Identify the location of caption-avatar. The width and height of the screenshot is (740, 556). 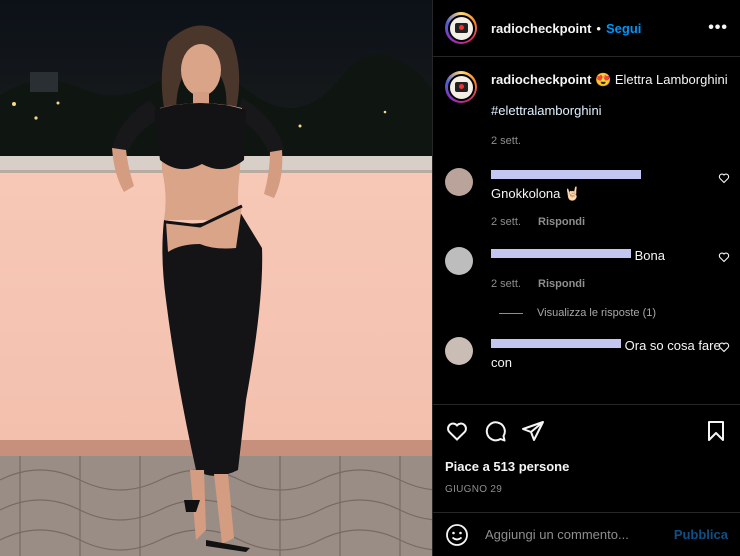
(461, 87).